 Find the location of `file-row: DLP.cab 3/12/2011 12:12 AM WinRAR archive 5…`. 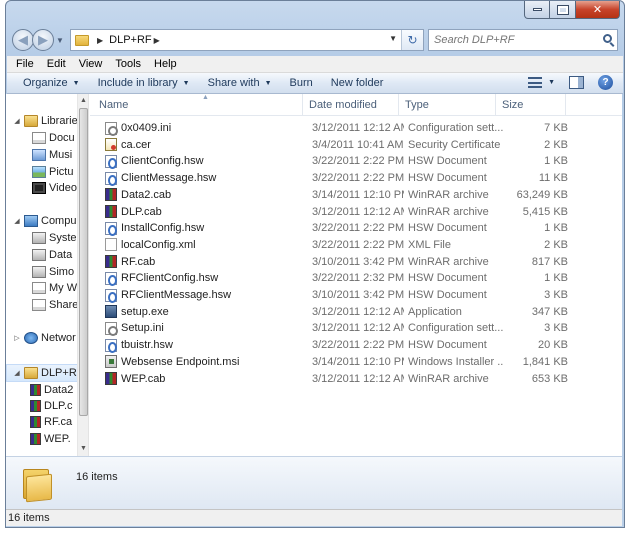

file-row: DLP.cab 3/12/2011 12:12 AM WinRAR archive 5… is located at coordinates (335, 212).